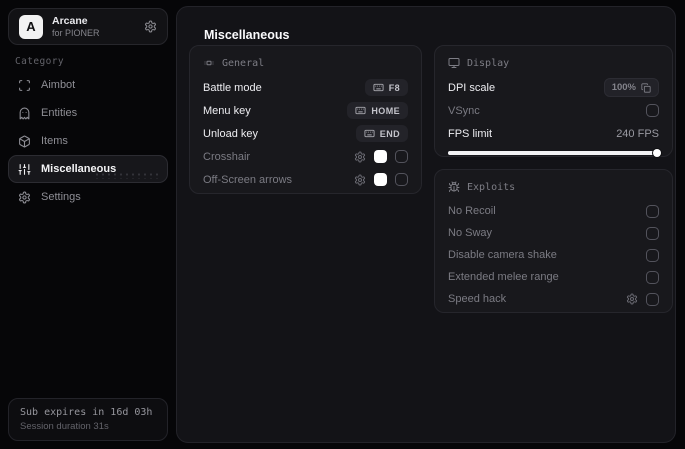  What do you see at coordinates (88, 197) in the screenshot?
I see `sidebar-item-settings: Settings` at bounding box center [88, 197].